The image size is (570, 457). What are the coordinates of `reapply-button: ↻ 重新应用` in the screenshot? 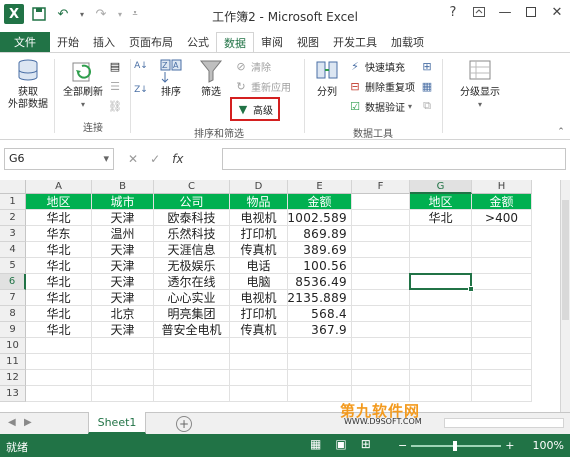 It's located at (262, 86).